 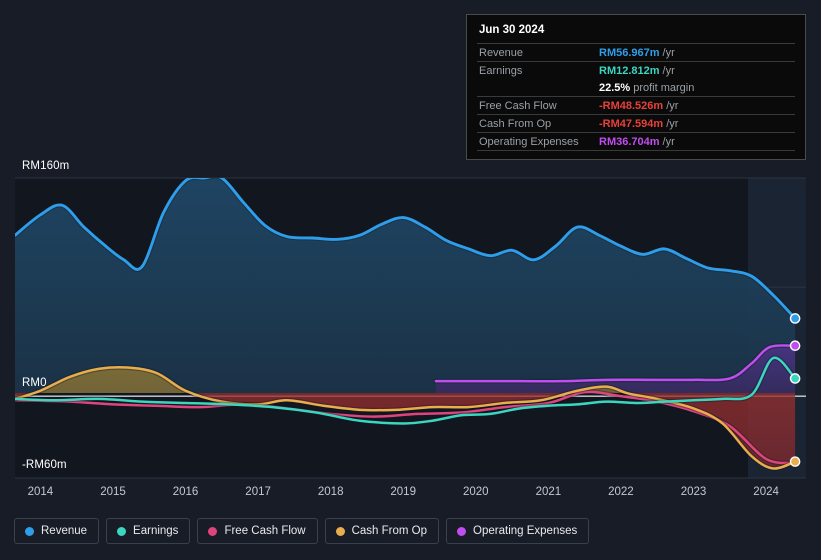 What do you see at coordinates (64, 531) in the screenshot?
I see `legend-item-label: Revenue` at bounding box center [64, 531].